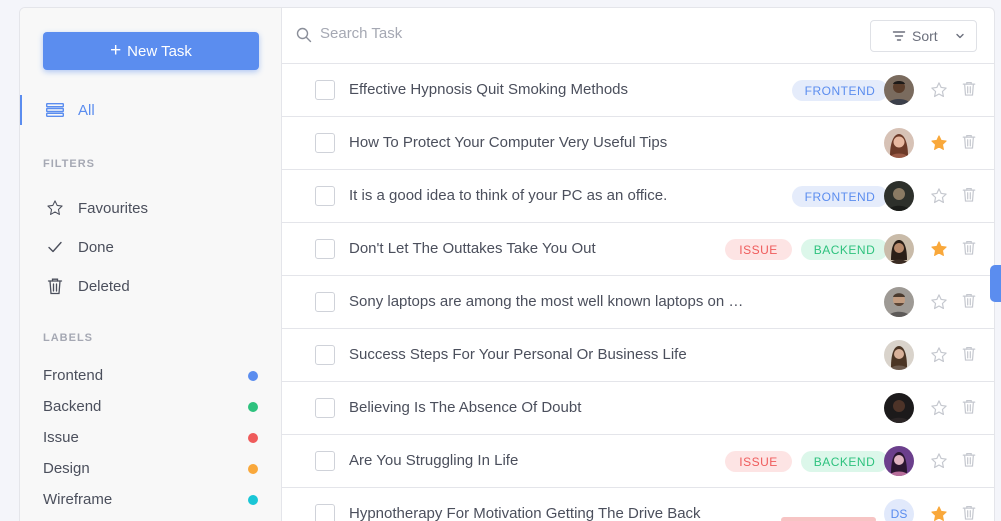  Describe the element at coordinates (159, 51) in the screenshot. I see `new-task-label: New Task` at that location.